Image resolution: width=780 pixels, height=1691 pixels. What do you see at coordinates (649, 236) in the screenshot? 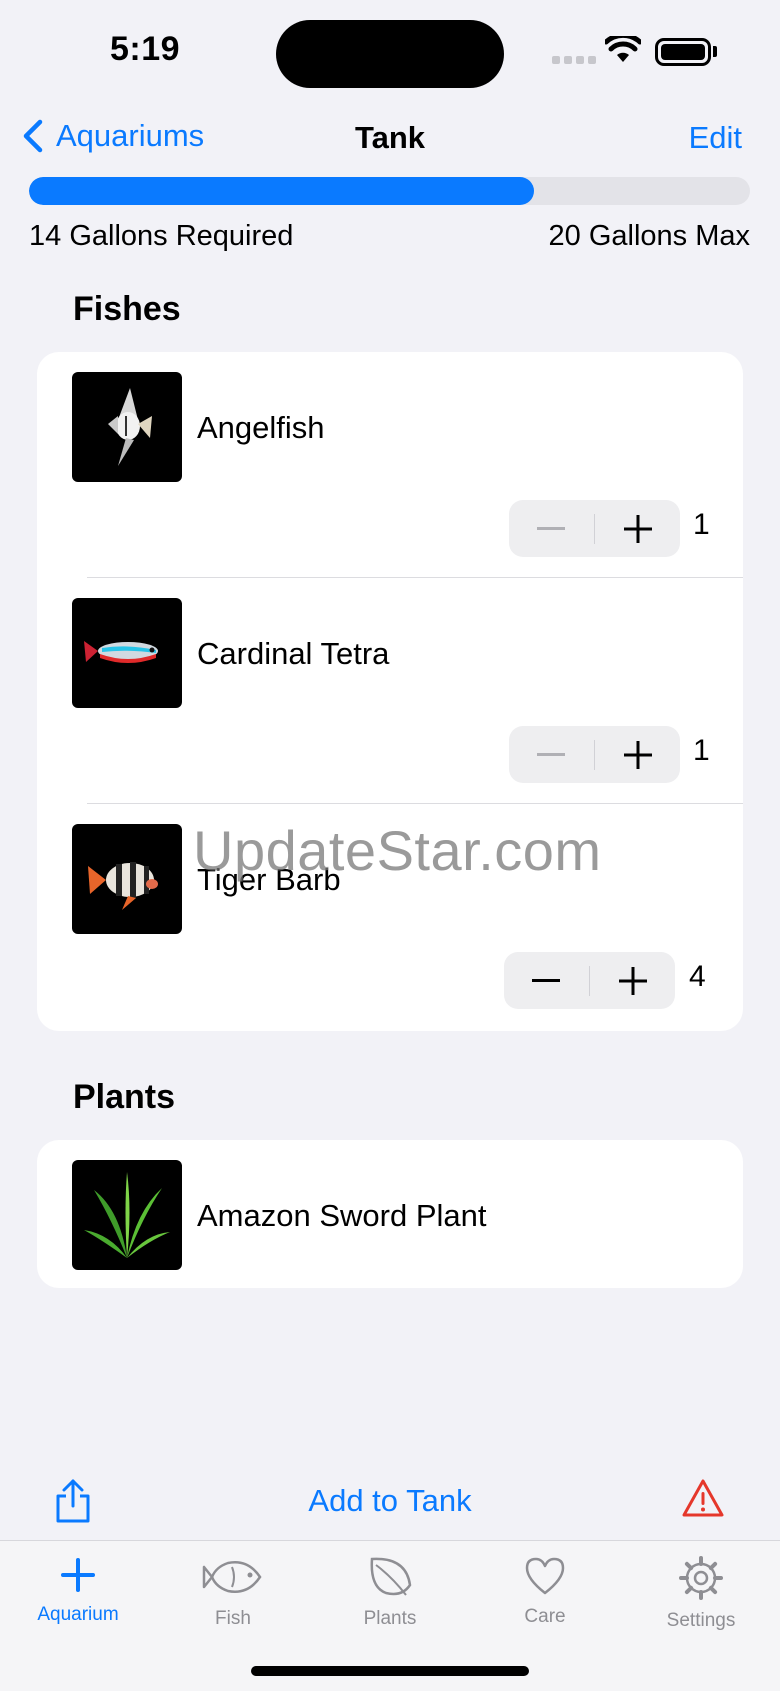
I see `gallons-max-label: 20 Gallons Max` at bounding box center [649, 236].